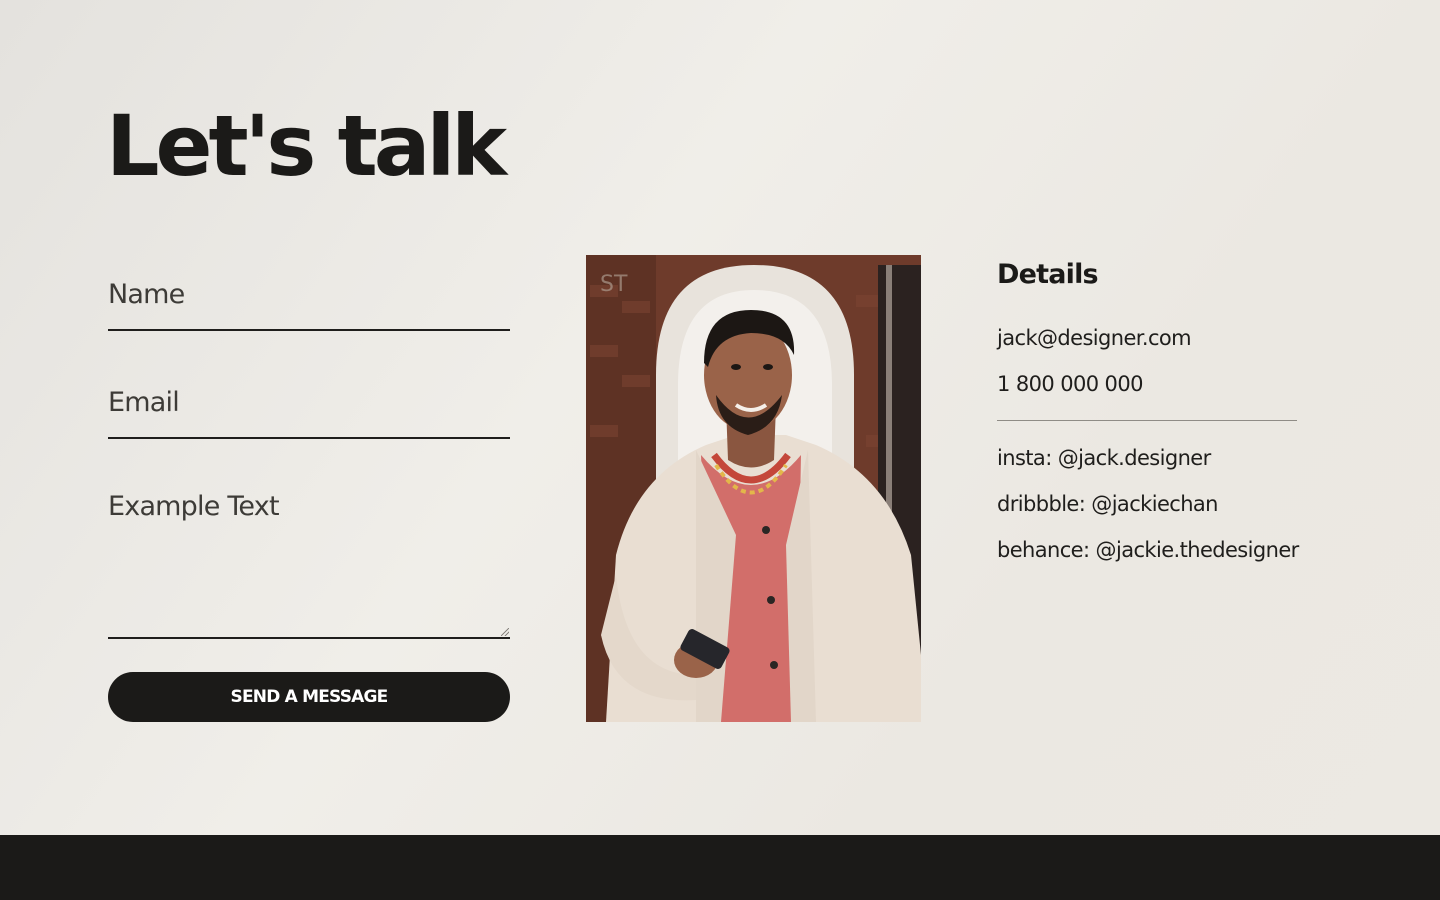 The image size is (1440, 900). What do you see at coordinates (720, 867) in the screenshot?
I see `footer-bar` at bounding box center [720, 867].